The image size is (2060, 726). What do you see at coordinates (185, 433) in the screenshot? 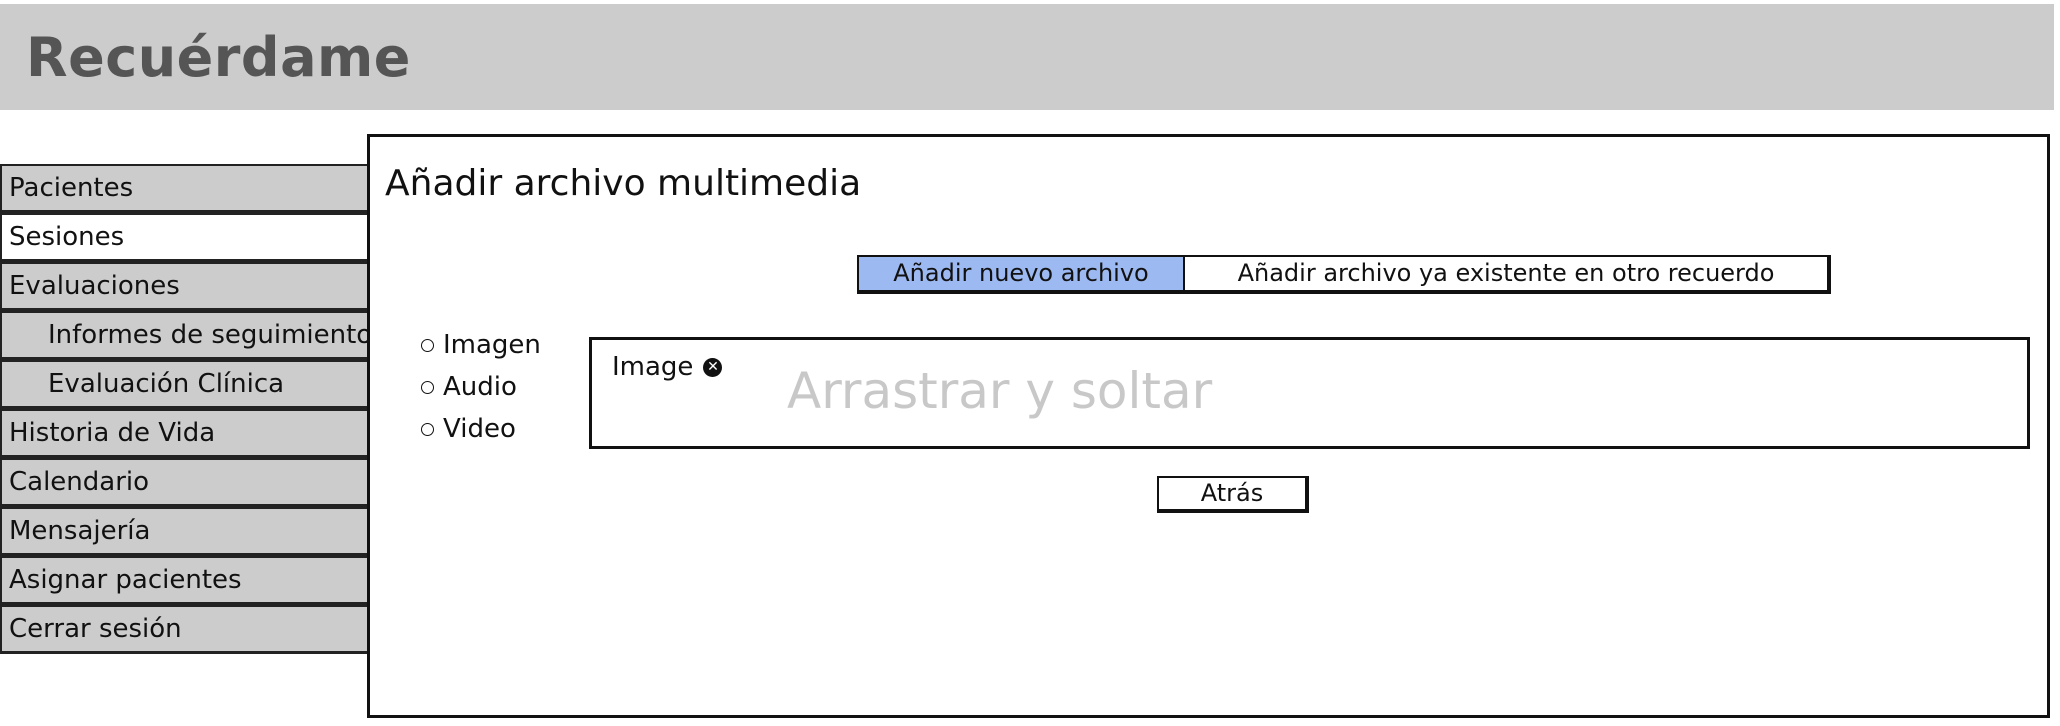
I see `sidebar-item-historia-de-vida: Historia de Vida` at bounding box center [185, 433].